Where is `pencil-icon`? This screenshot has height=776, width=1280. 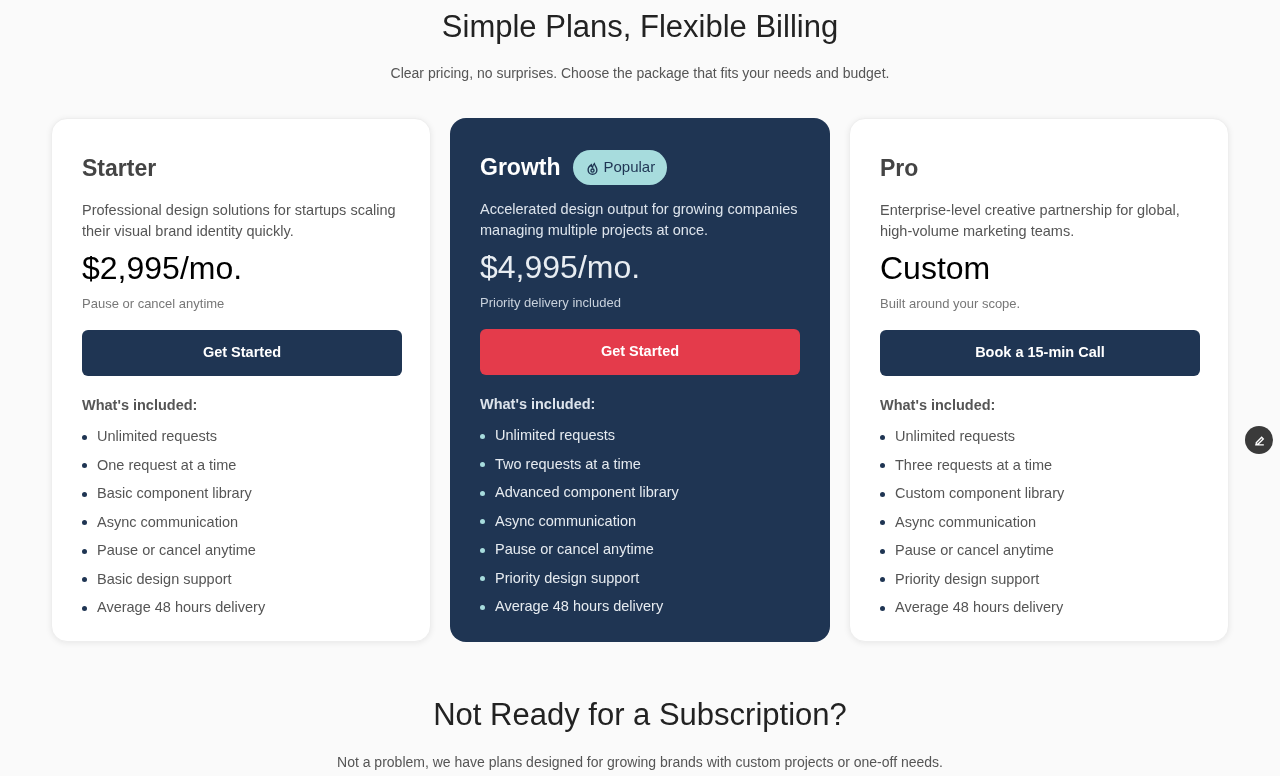
pencil-icon is located at coordinates (1259, 440).